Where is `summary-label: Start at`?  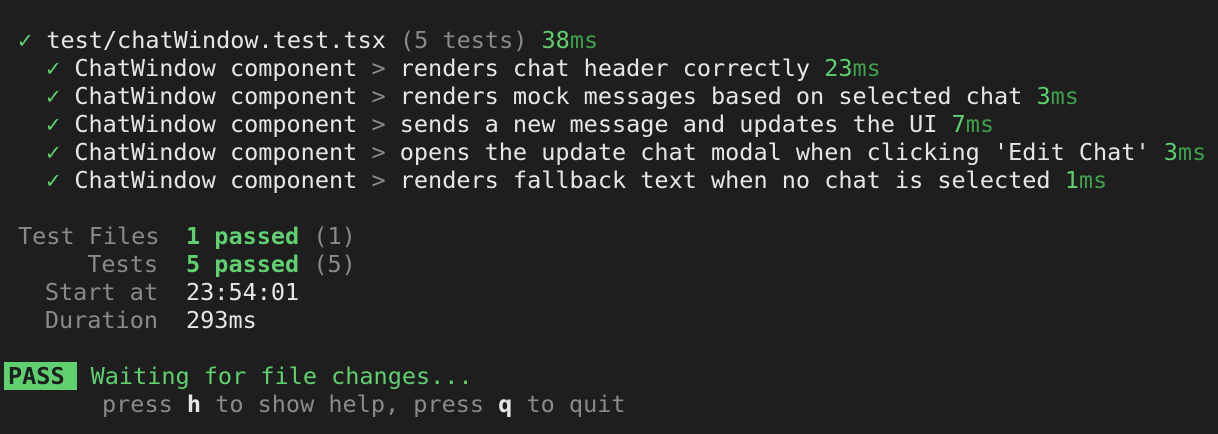 summary-label: Start at is located at coordinates (101, 292).